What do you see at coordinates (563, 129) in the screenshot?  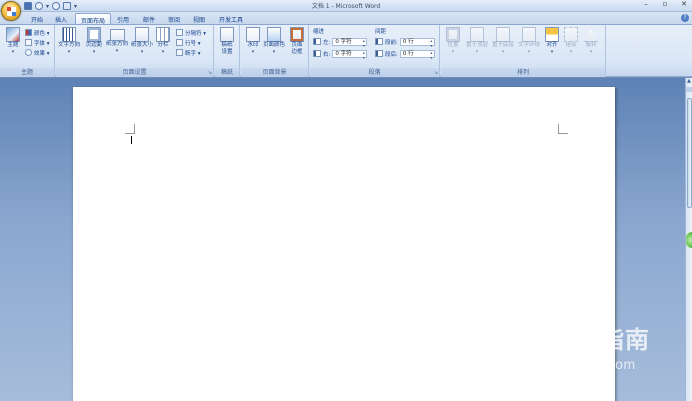 I see `crop-mark-top-right` at bounding box center [563, 129].